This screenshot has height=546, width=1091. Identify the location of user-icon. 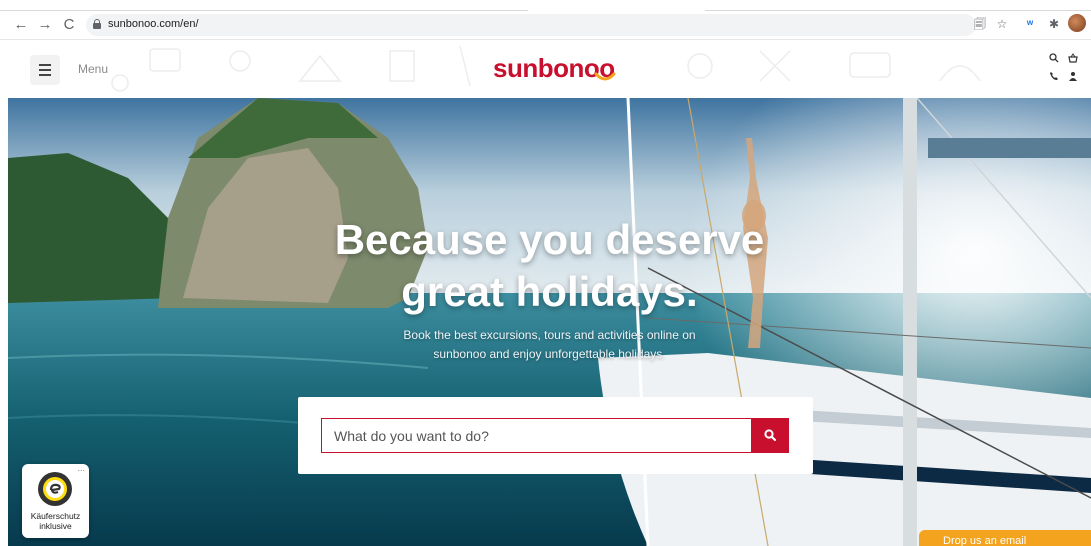
(1073, 77).